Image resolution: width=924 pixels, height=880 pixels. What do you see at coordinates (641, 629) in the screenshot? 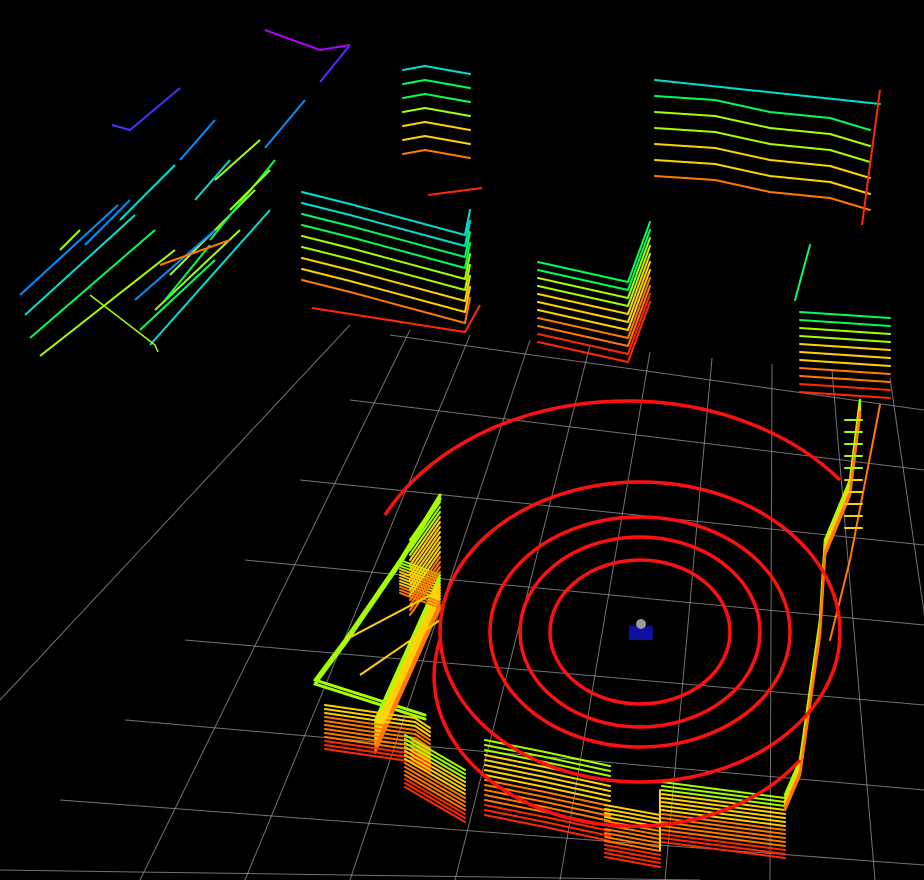
I see `robot-marker` at bounding box center [641, 629].